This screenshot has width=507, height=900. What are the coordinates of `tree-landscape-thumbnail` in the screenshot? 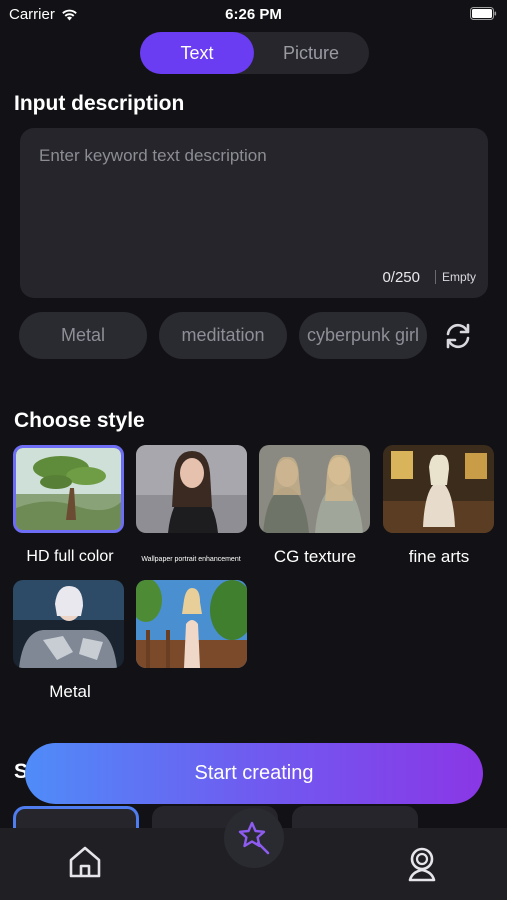 It's located at (68, 489).